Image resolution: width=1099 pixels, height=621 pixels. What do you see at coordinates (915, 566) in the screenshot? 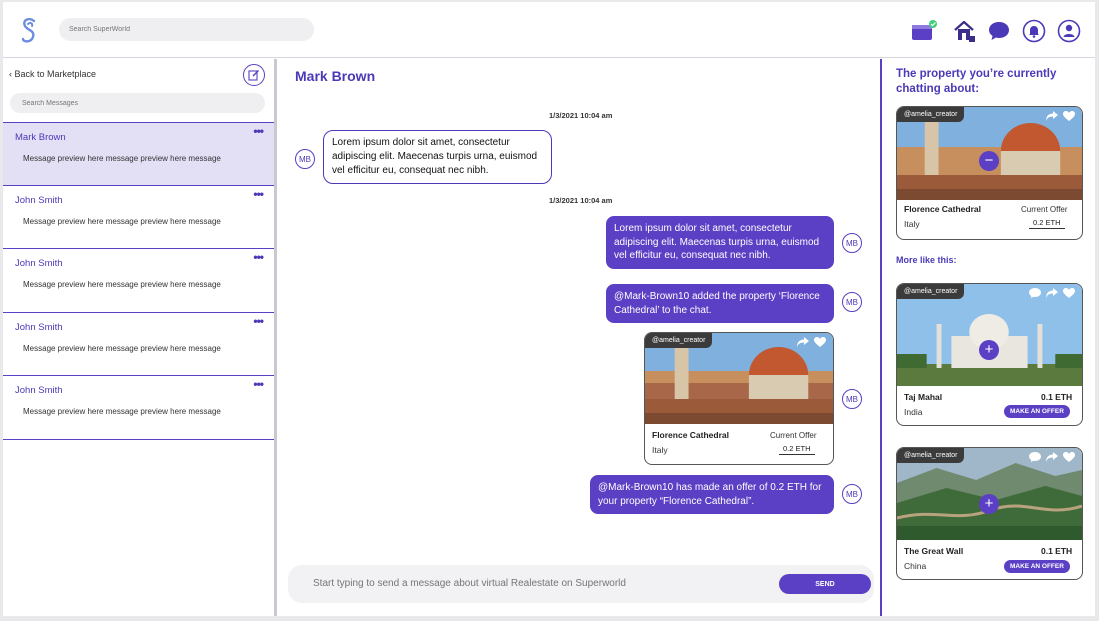
I see `property-country: China` at bounding box center [915, 566].